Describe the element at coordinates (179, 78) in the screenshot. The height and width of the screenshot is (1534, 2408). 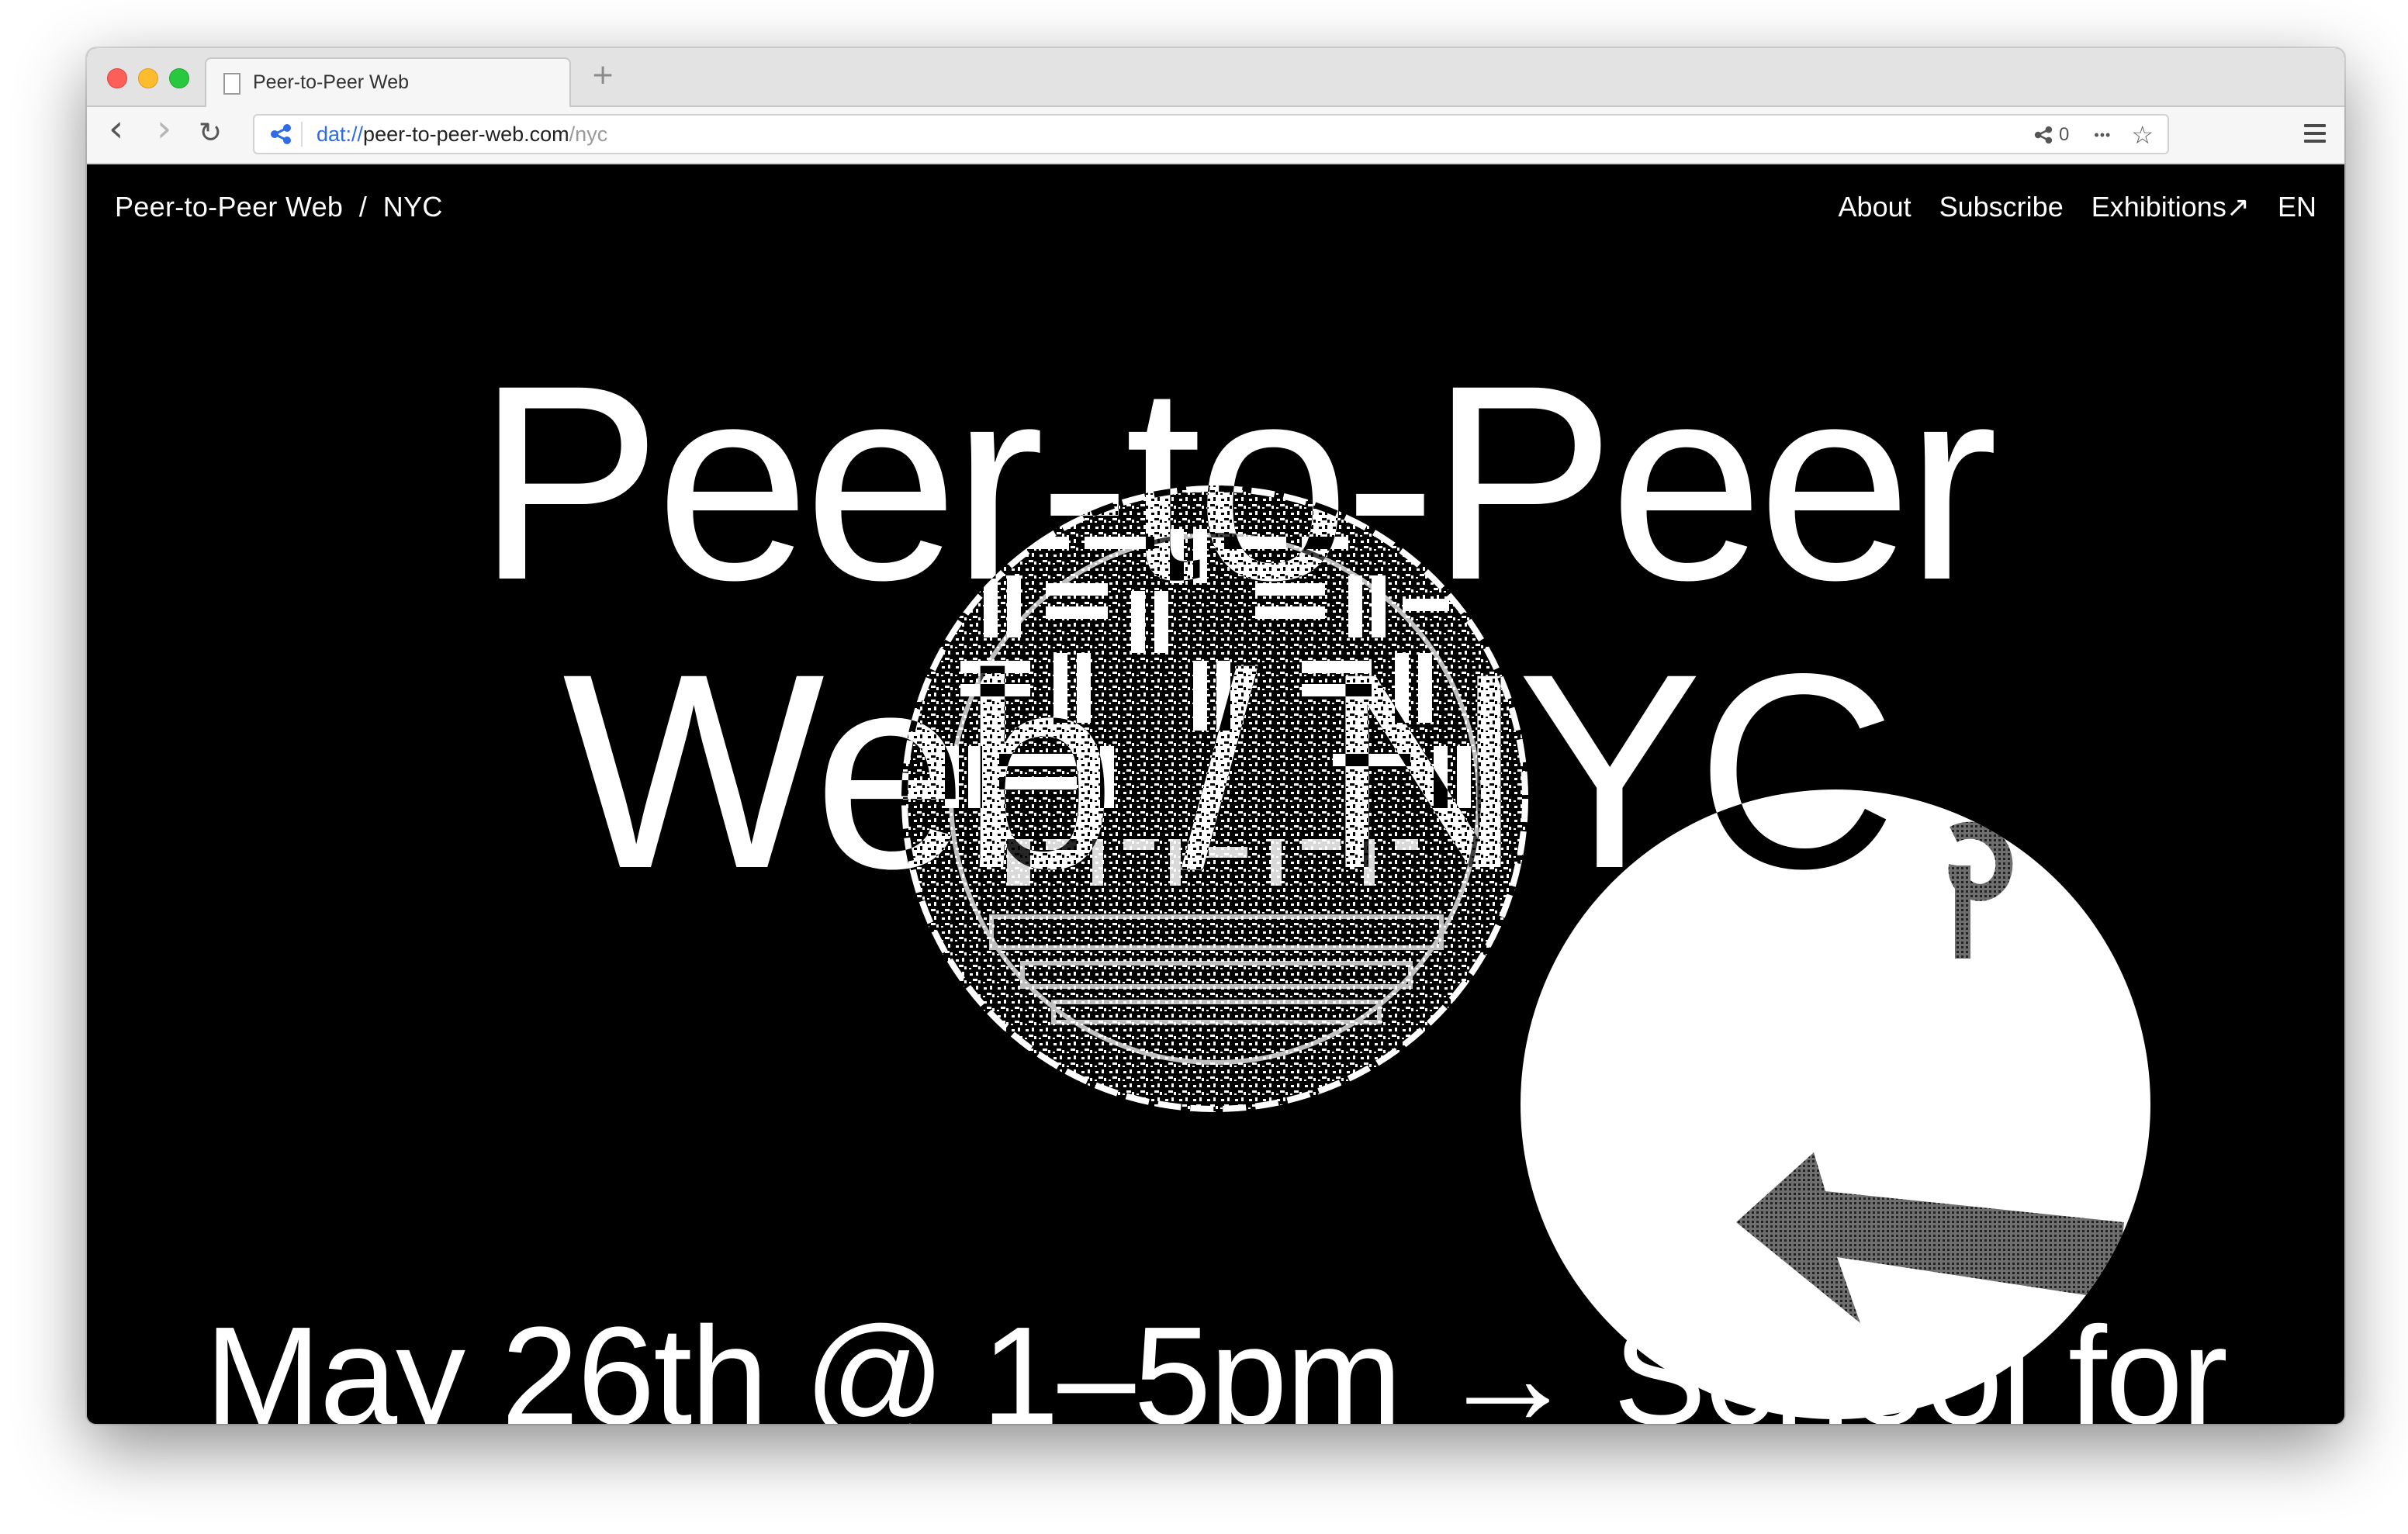
I see `maximize-window-button` at that location.